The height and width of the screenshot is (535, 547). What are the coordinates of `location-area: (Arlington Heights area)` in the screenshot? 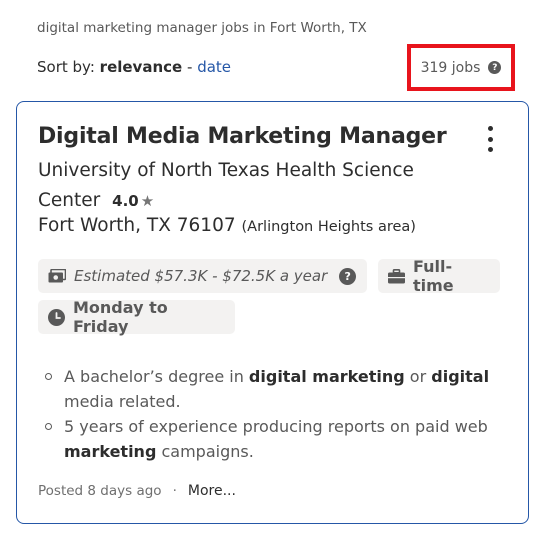 It's located at (328, 227).